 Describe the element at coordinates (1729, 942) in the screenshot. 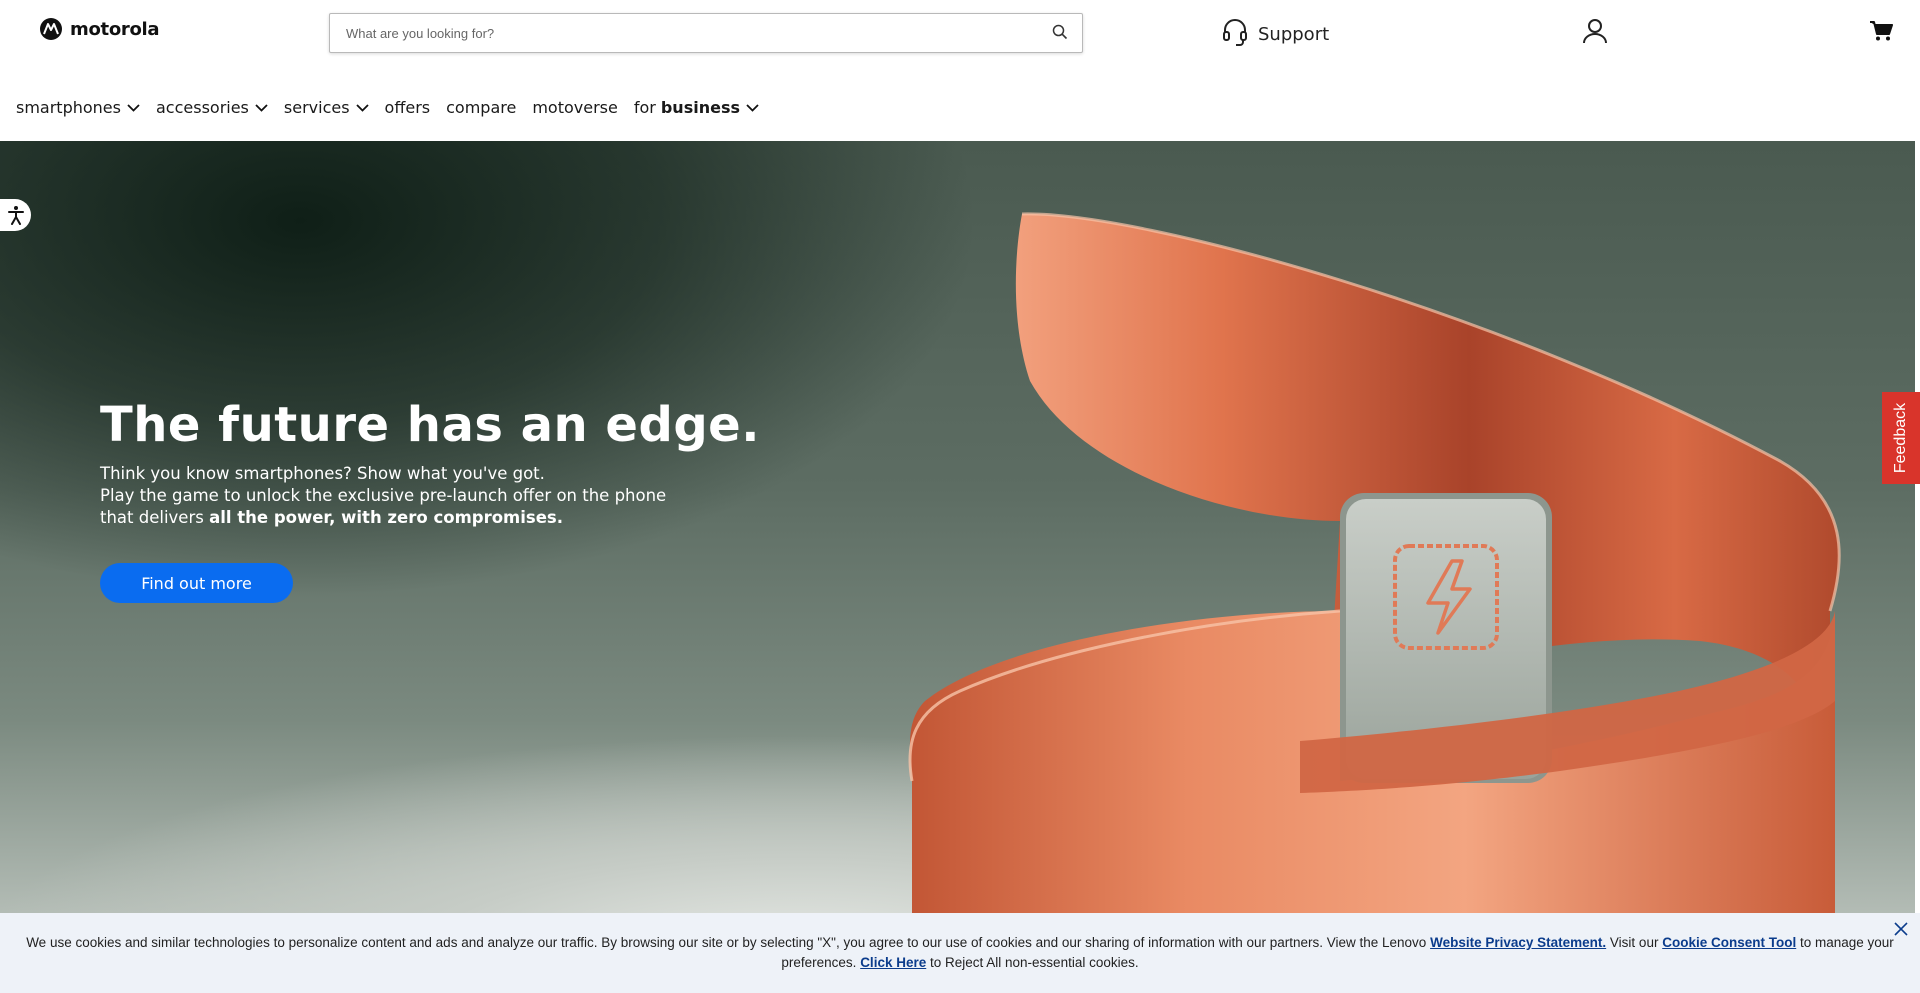

I see `cookie-consent-tool-link: Cookie Consent Tool` at that location.